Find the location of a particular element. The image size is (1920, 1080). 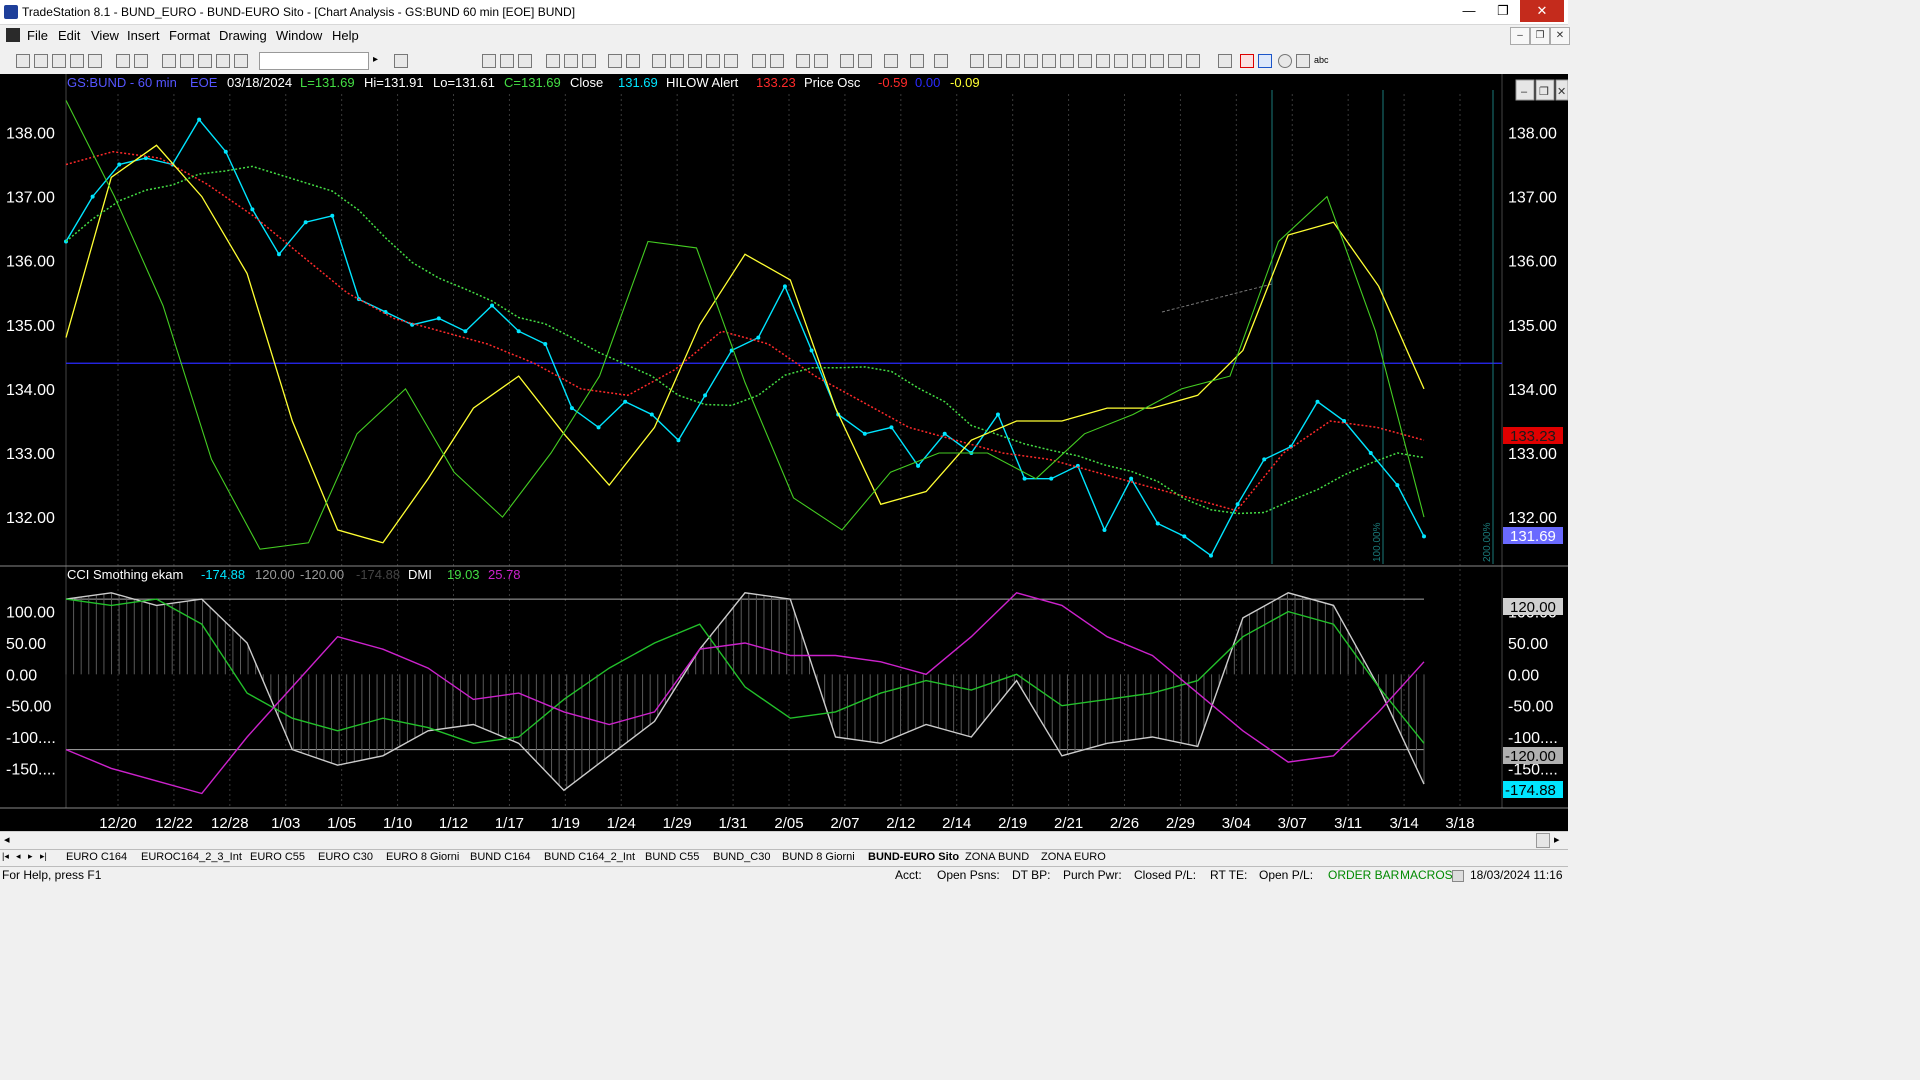

menu-file: File is located at coordinates (37, 35).